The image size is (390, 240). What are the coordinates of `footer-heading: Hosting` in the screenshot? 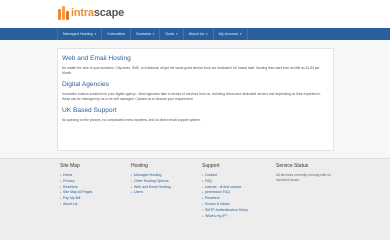 It's located at (139, 166).